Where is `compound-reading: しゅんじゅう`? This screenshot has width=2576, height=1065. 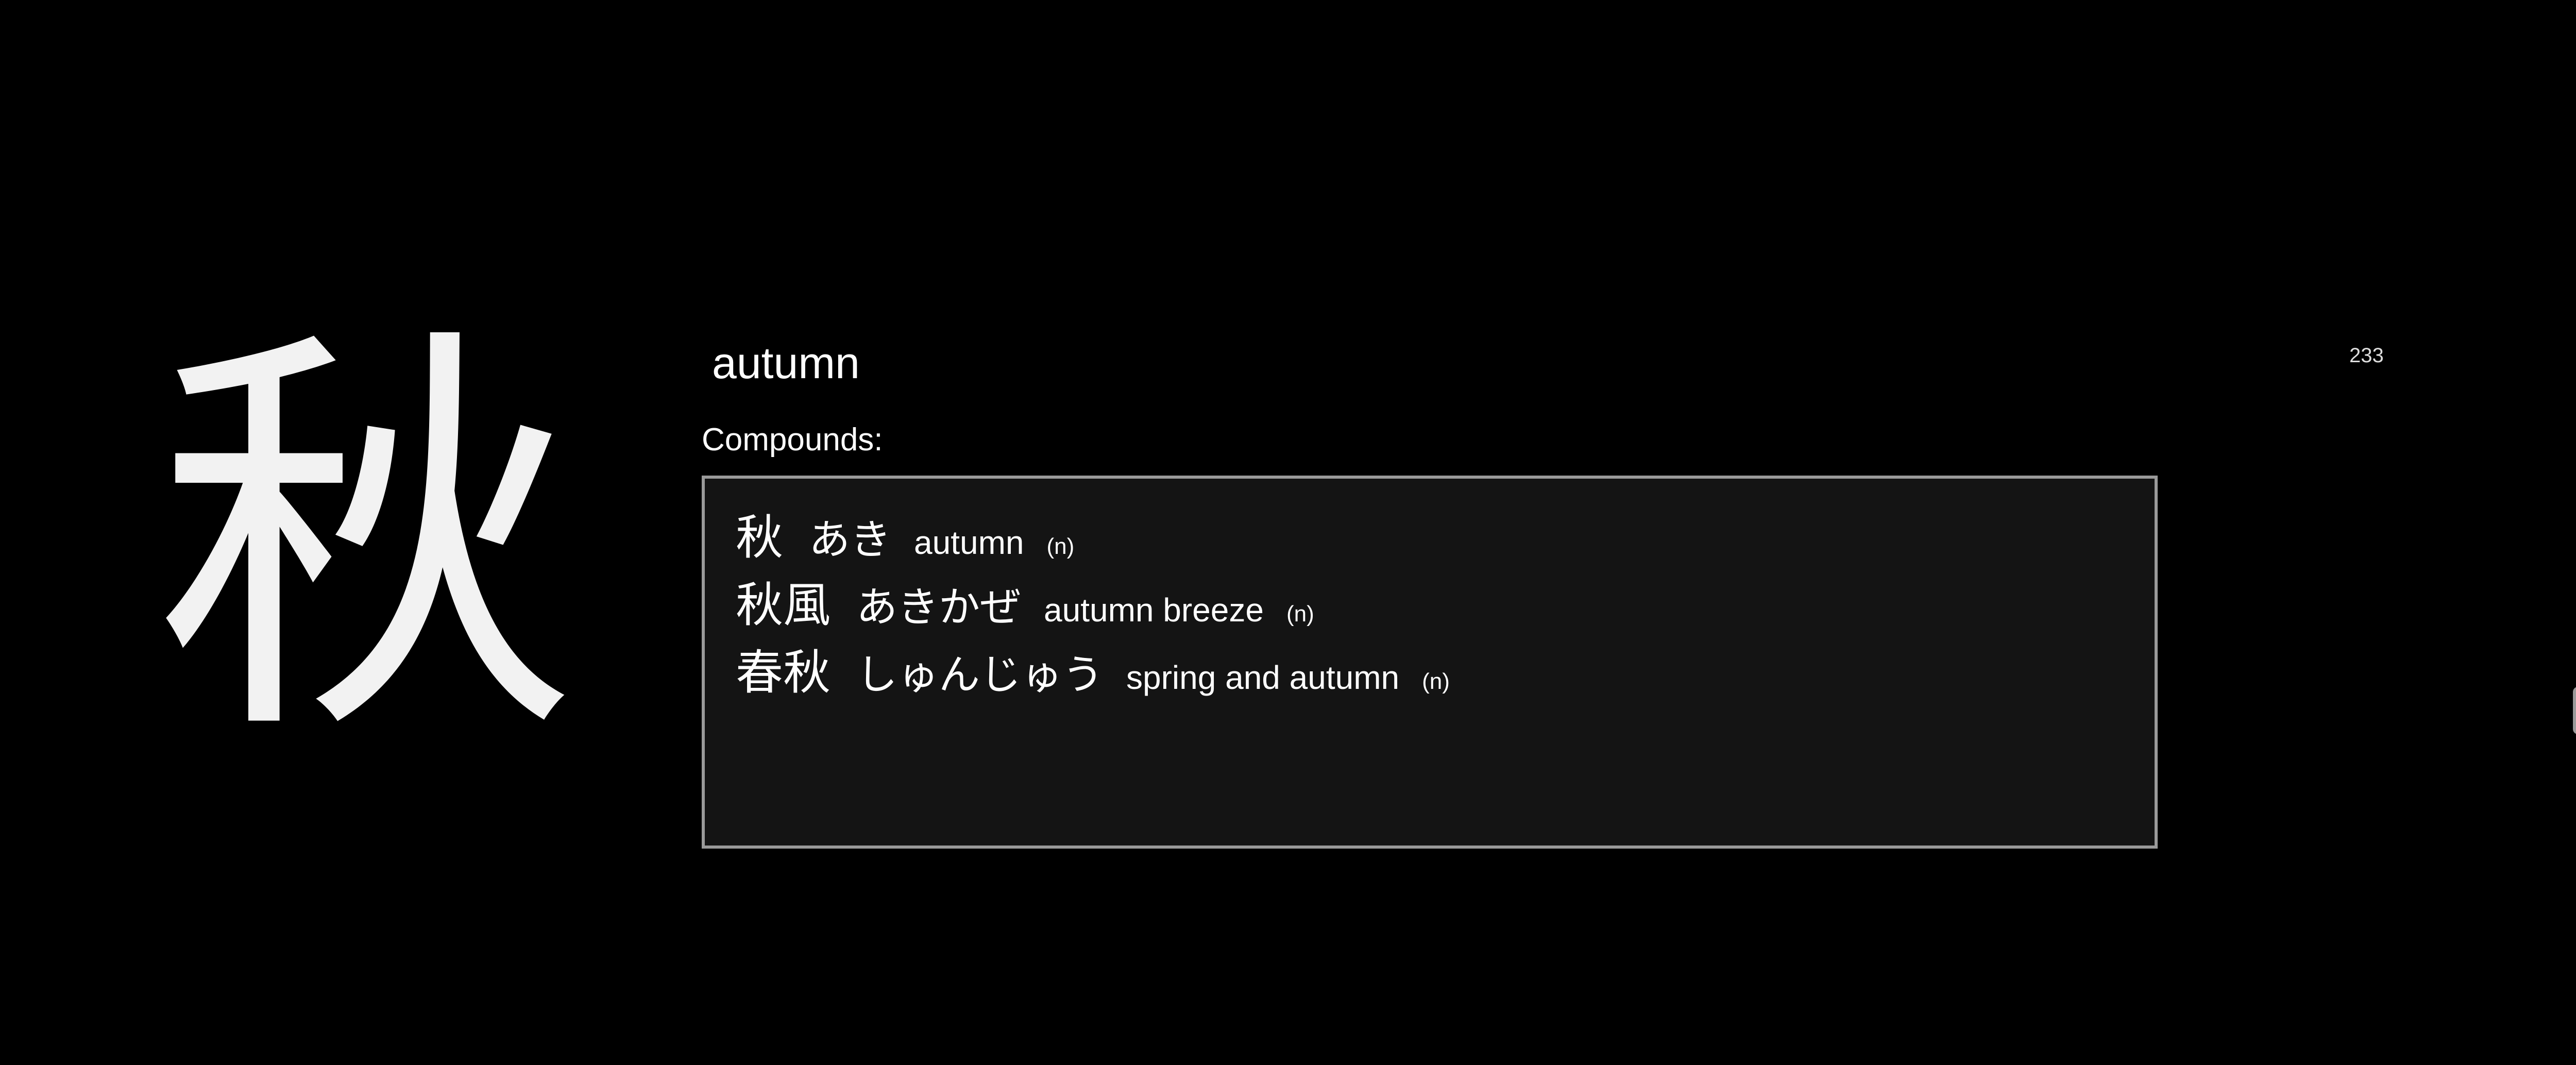 compound-reading: しゅんじゅう is located at coordinates (980, 675).